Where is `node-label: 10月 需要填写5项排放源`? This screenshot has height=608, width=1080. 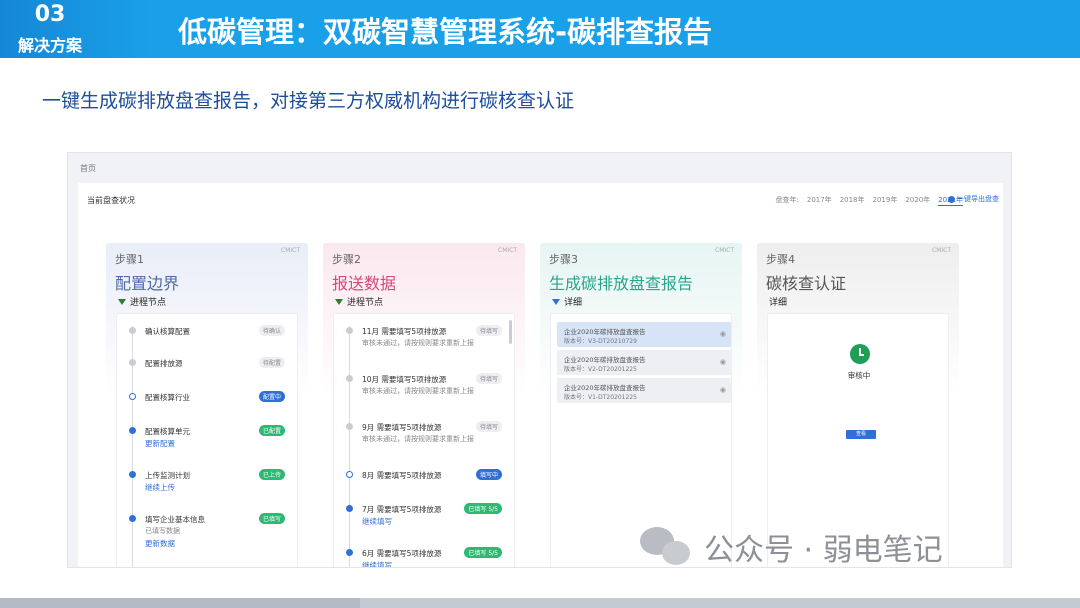 node-label: 10月 需要填写5项排放源 is located at coordinates (404, 379).